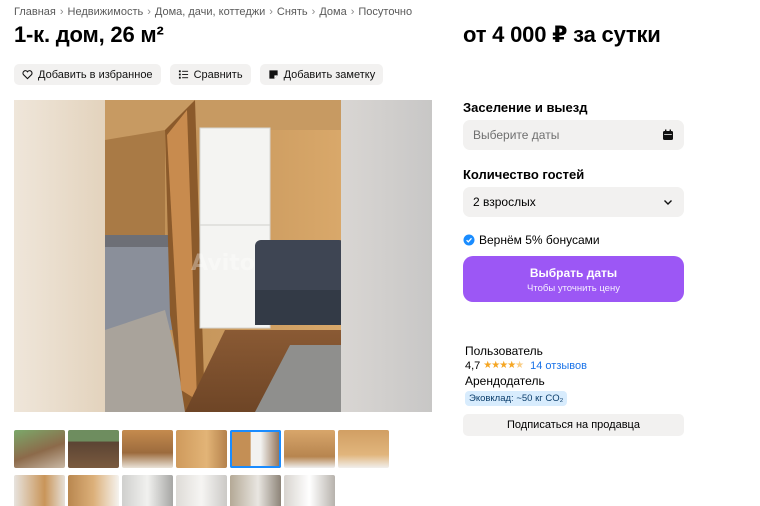 This screenshot has width=760, height=506. What do you see at coordinates (27, 75) in the screenshot?
I see `heart-icon` at bounding box center [27, 75].